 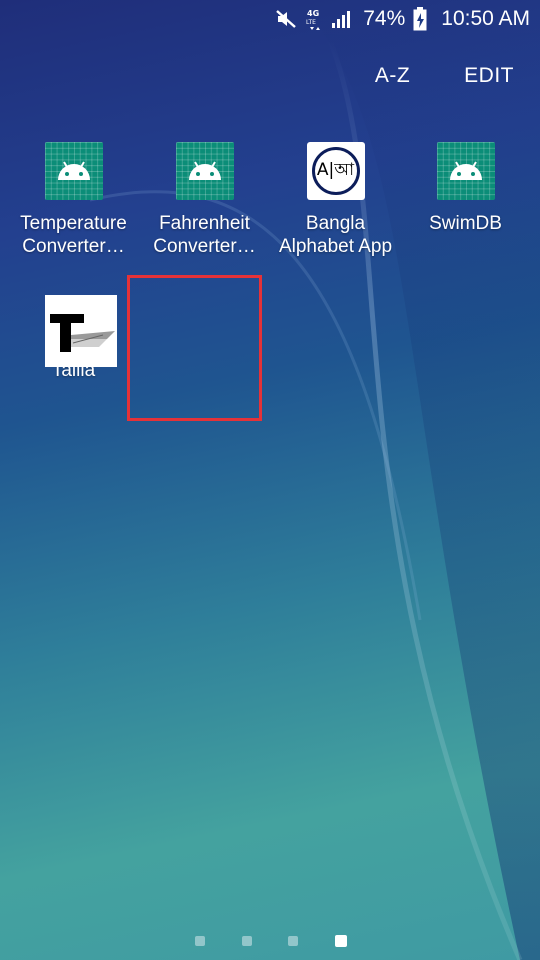 What do you see at coordinates (286, 19) in the screenshot?
I see `mute-icon` at bounding box center [286, 19].